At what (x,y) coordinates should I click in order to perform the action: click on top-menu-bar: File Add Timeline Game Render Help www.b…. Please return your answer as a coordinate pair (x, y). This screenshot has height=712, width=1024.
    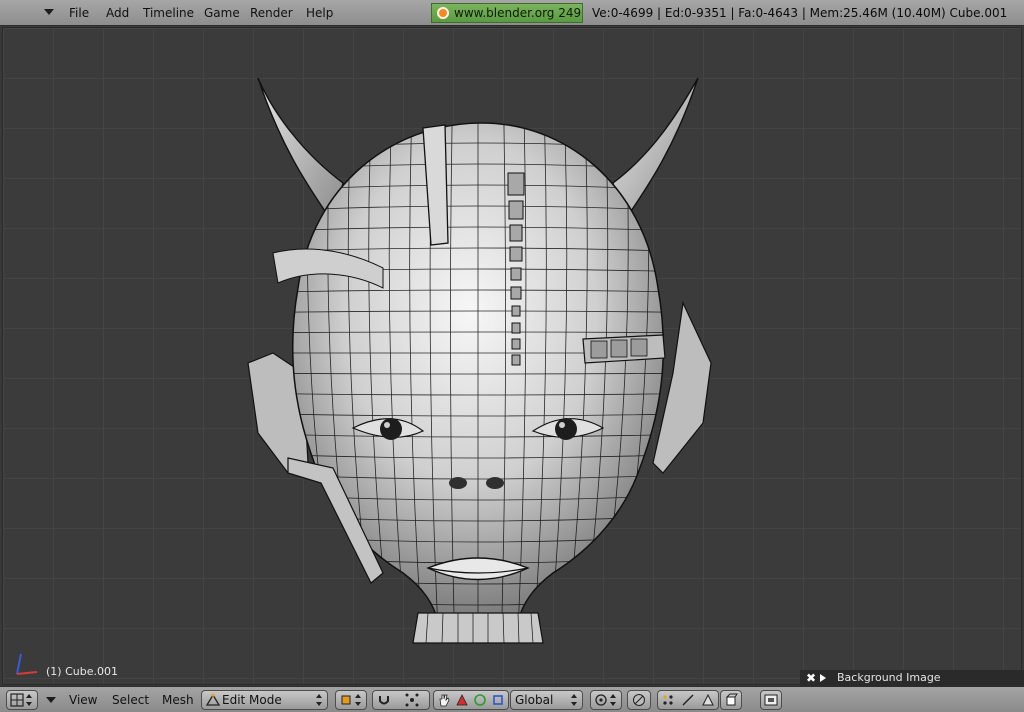
    Looking at the image, I should click on (512, 13).